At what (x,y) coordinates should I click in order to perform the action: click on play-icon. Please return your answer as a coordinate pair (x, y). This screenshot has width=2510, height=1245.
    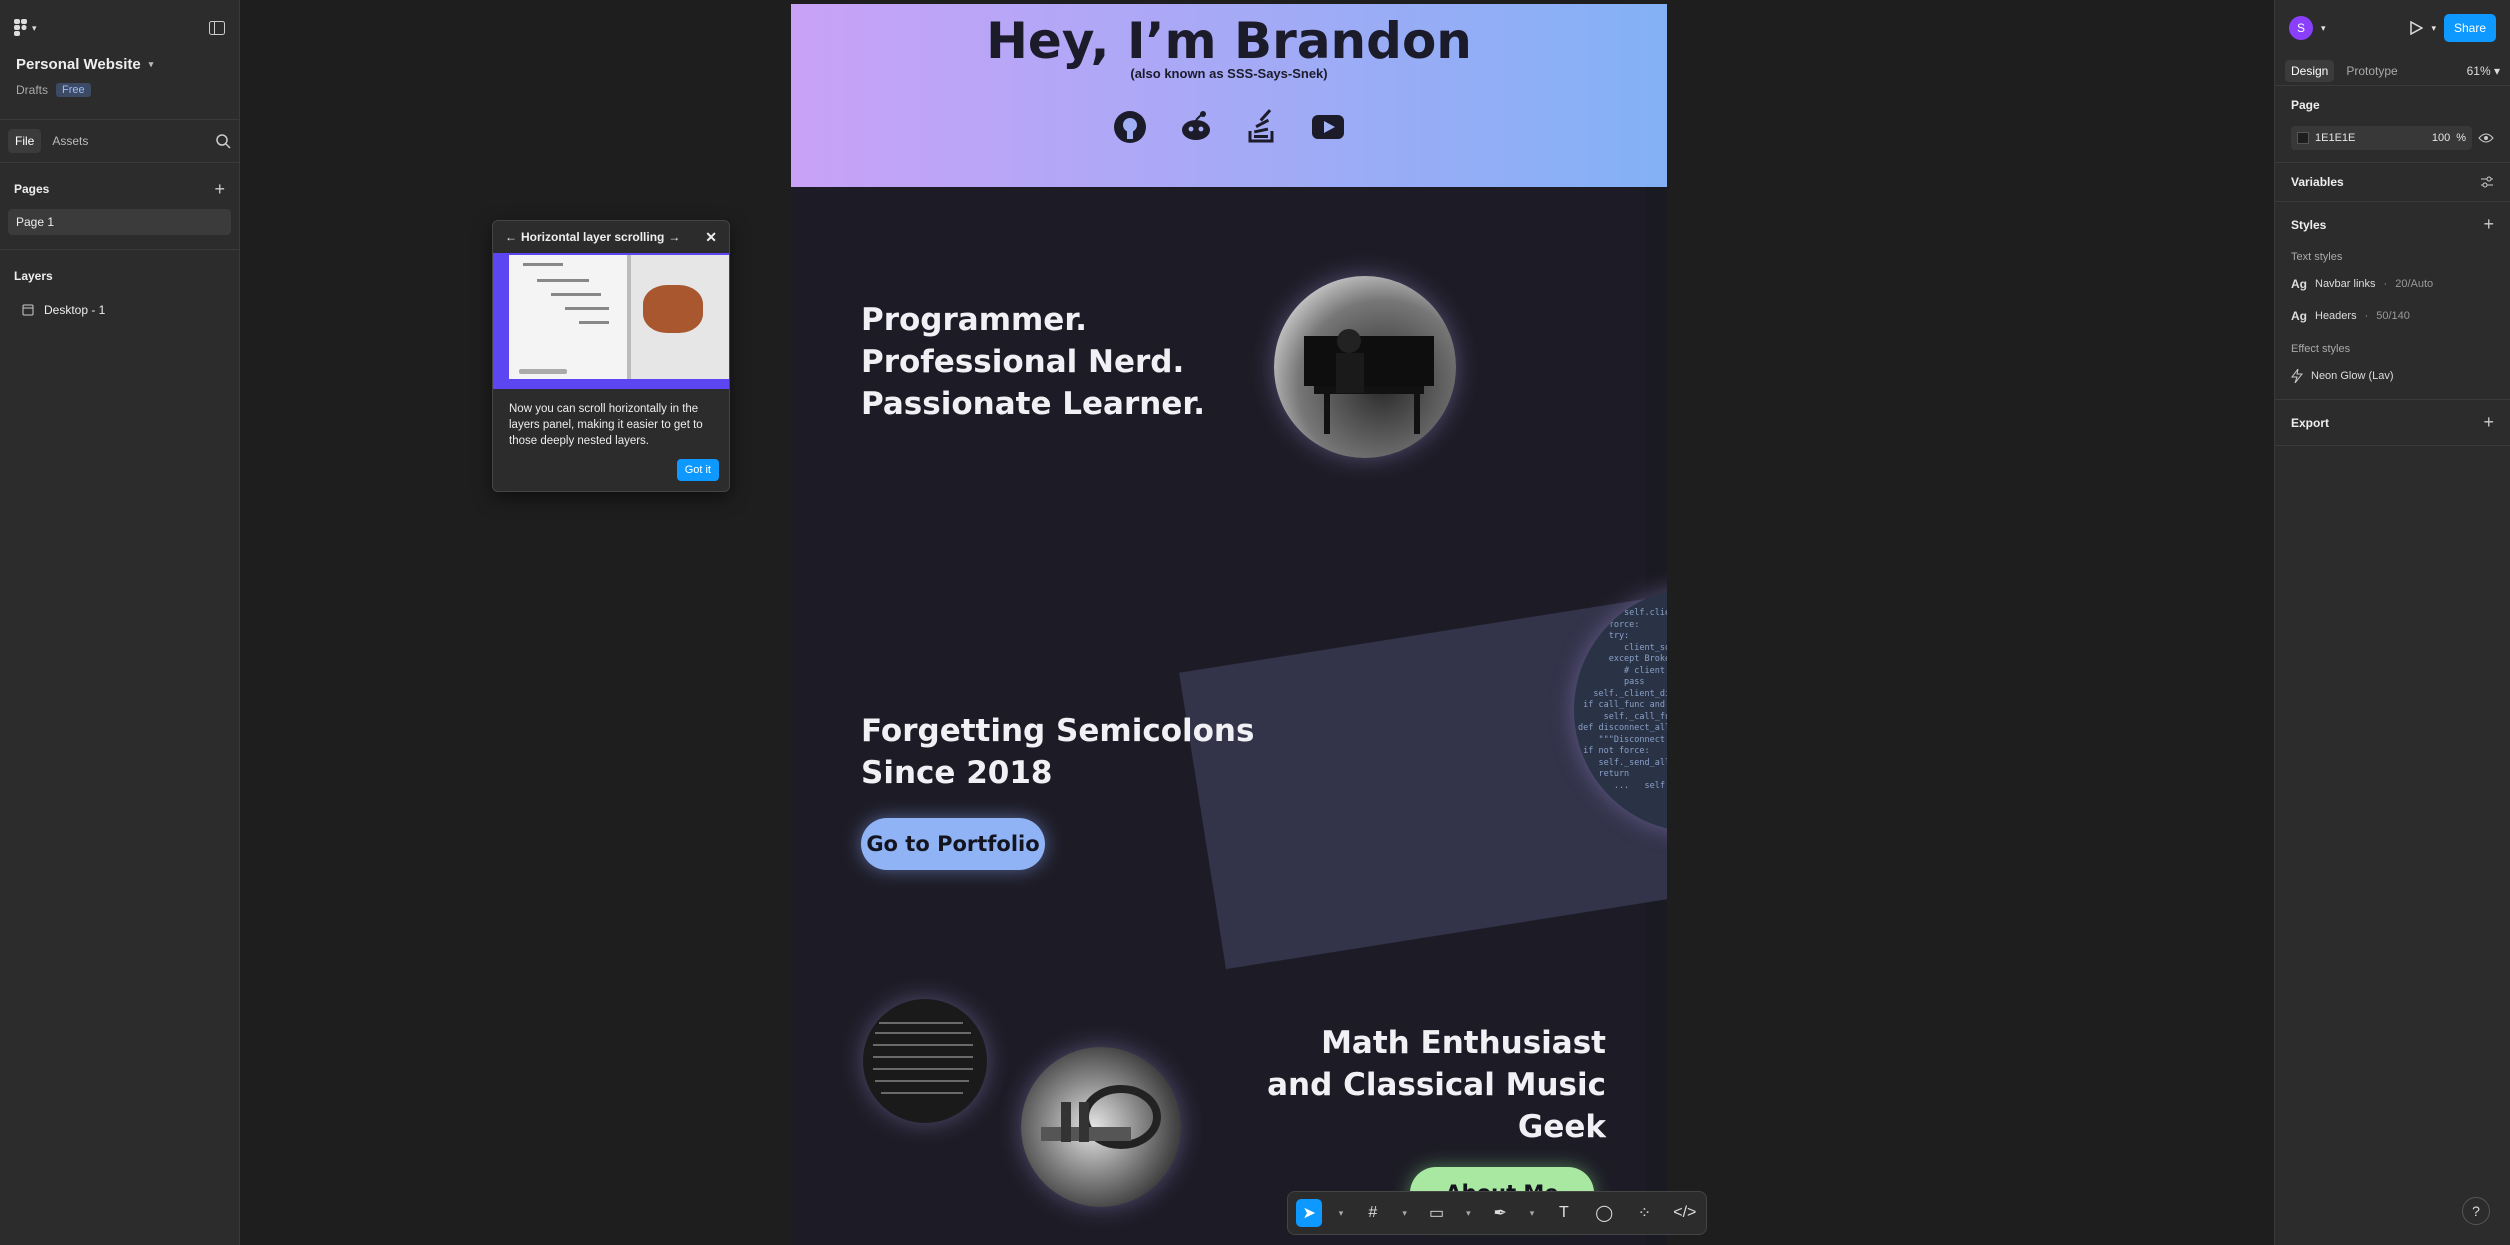
    Looking at the image, I should click on (2416, 28).